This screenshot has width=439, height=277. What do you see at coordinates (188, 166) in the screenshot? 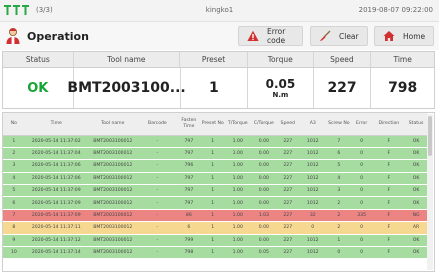
I see `table-cell: 796` at bounding box center [188, 166].